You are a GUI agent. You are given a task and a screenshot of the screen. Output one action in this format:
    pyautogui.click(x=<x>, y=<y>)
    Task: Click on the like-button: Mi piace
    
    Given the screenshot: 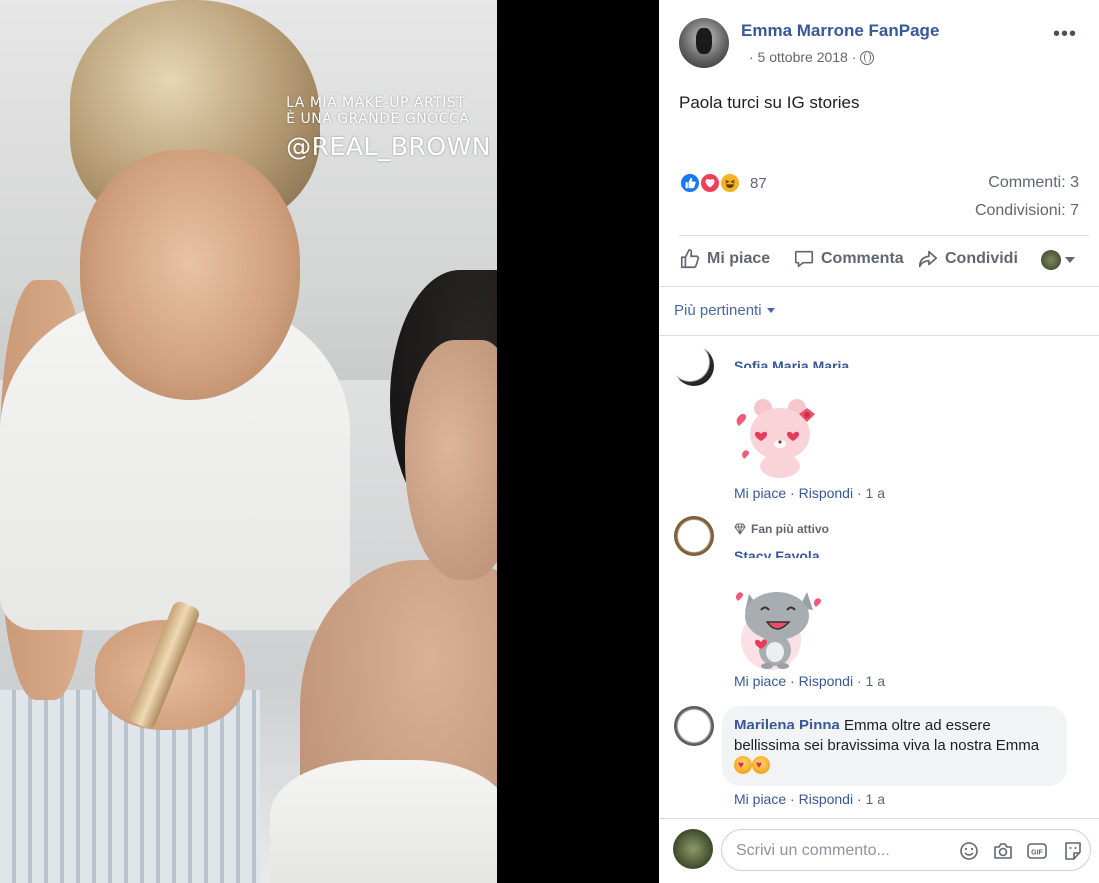 What is the action you would take?
    pyautogui.click(x=724, y=259)
    